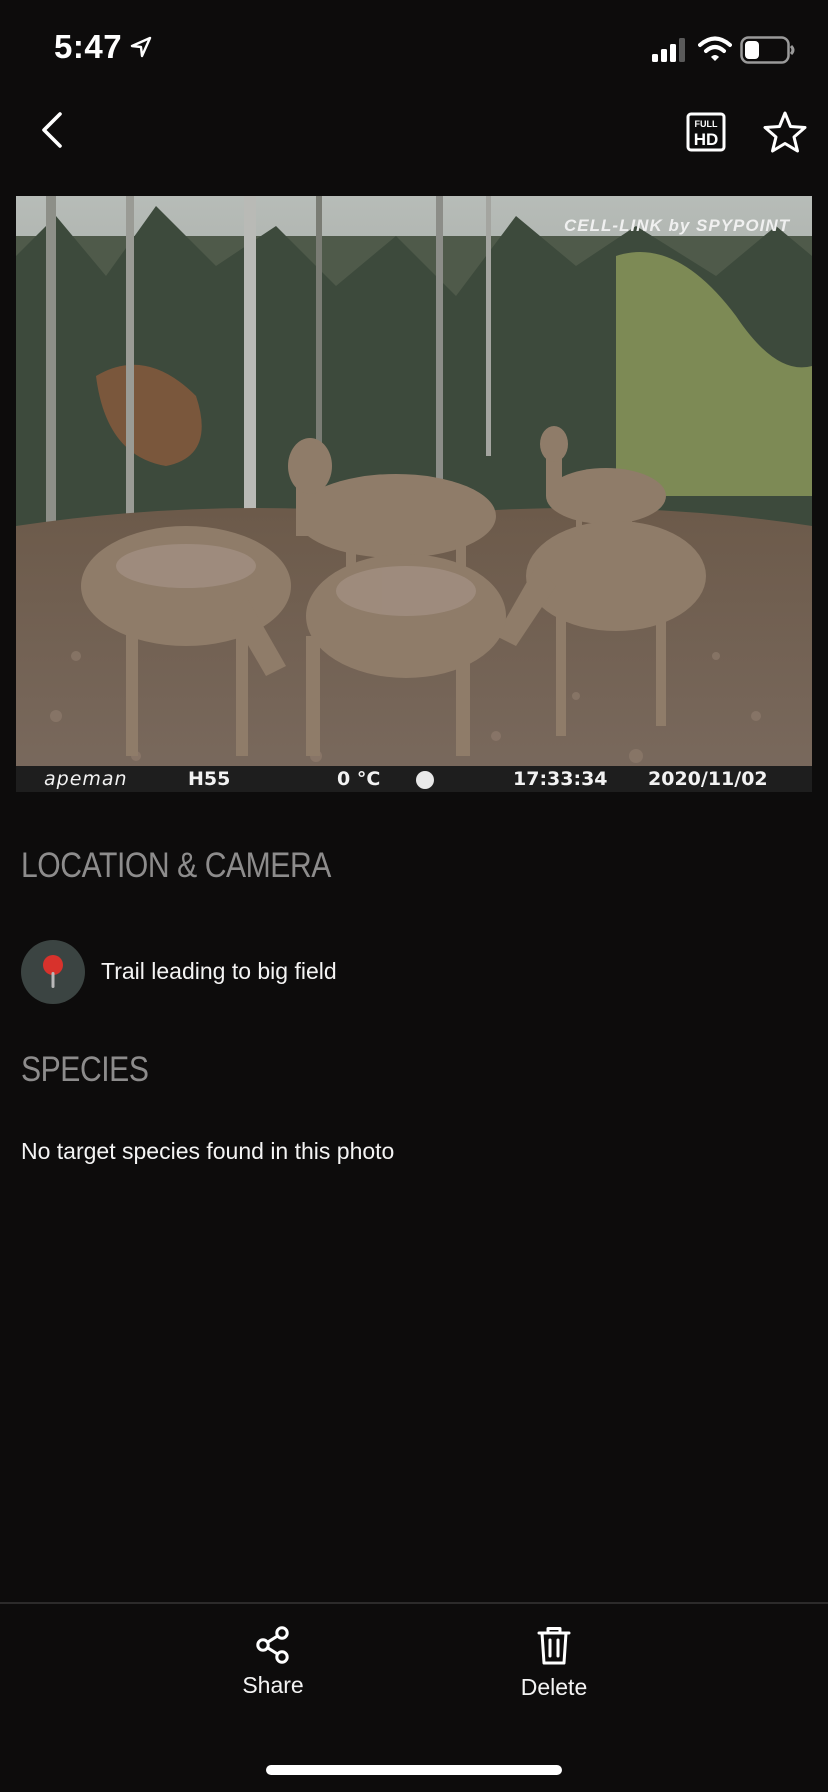  Describe the element at coordinates (273, 1666) in the screenshot. I see `share-button: Share` at that location.